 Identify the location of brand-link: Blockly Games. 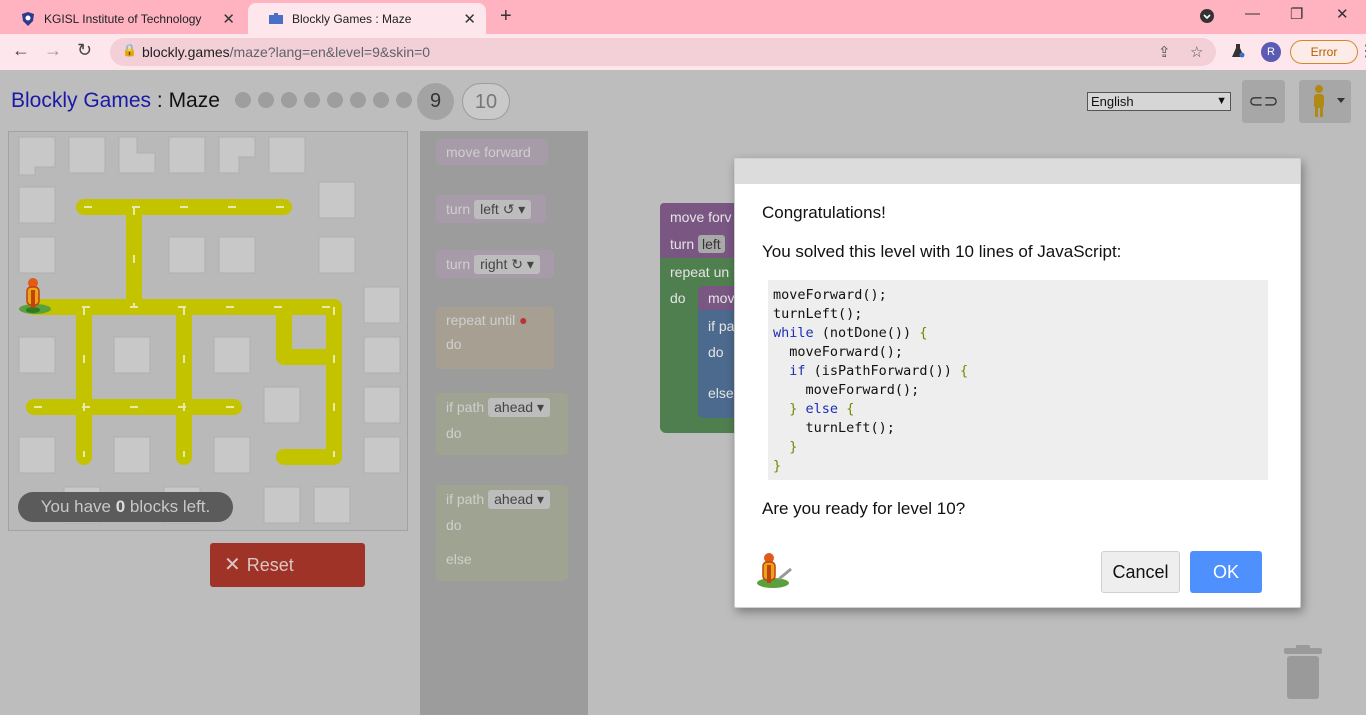
(81, 100).